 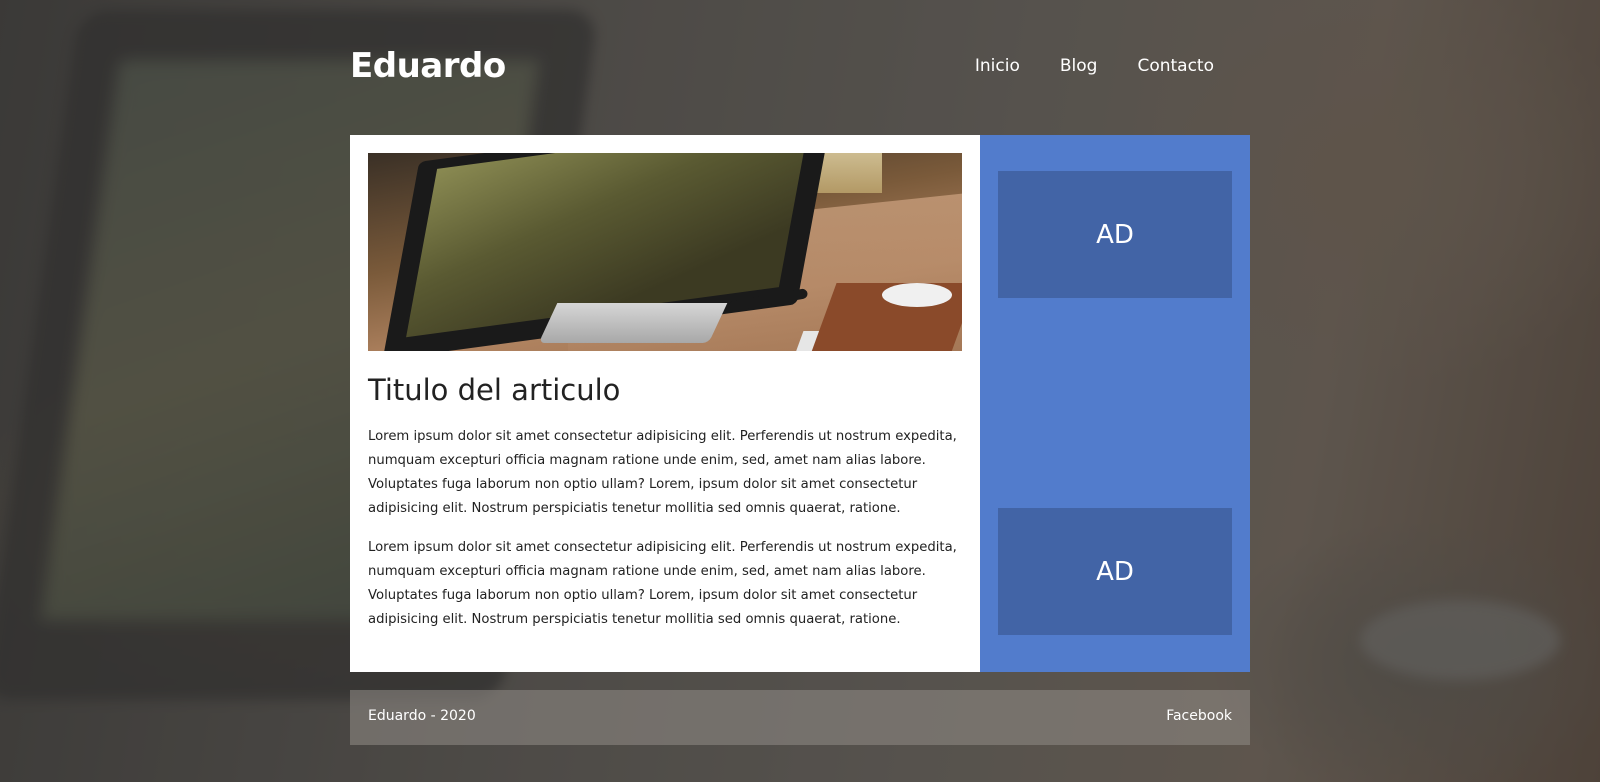 What do you see at coordinates (997, 66) in the screenshot?
I see `nav-item-inicio: Inicio` at bounding box center [997, 66].